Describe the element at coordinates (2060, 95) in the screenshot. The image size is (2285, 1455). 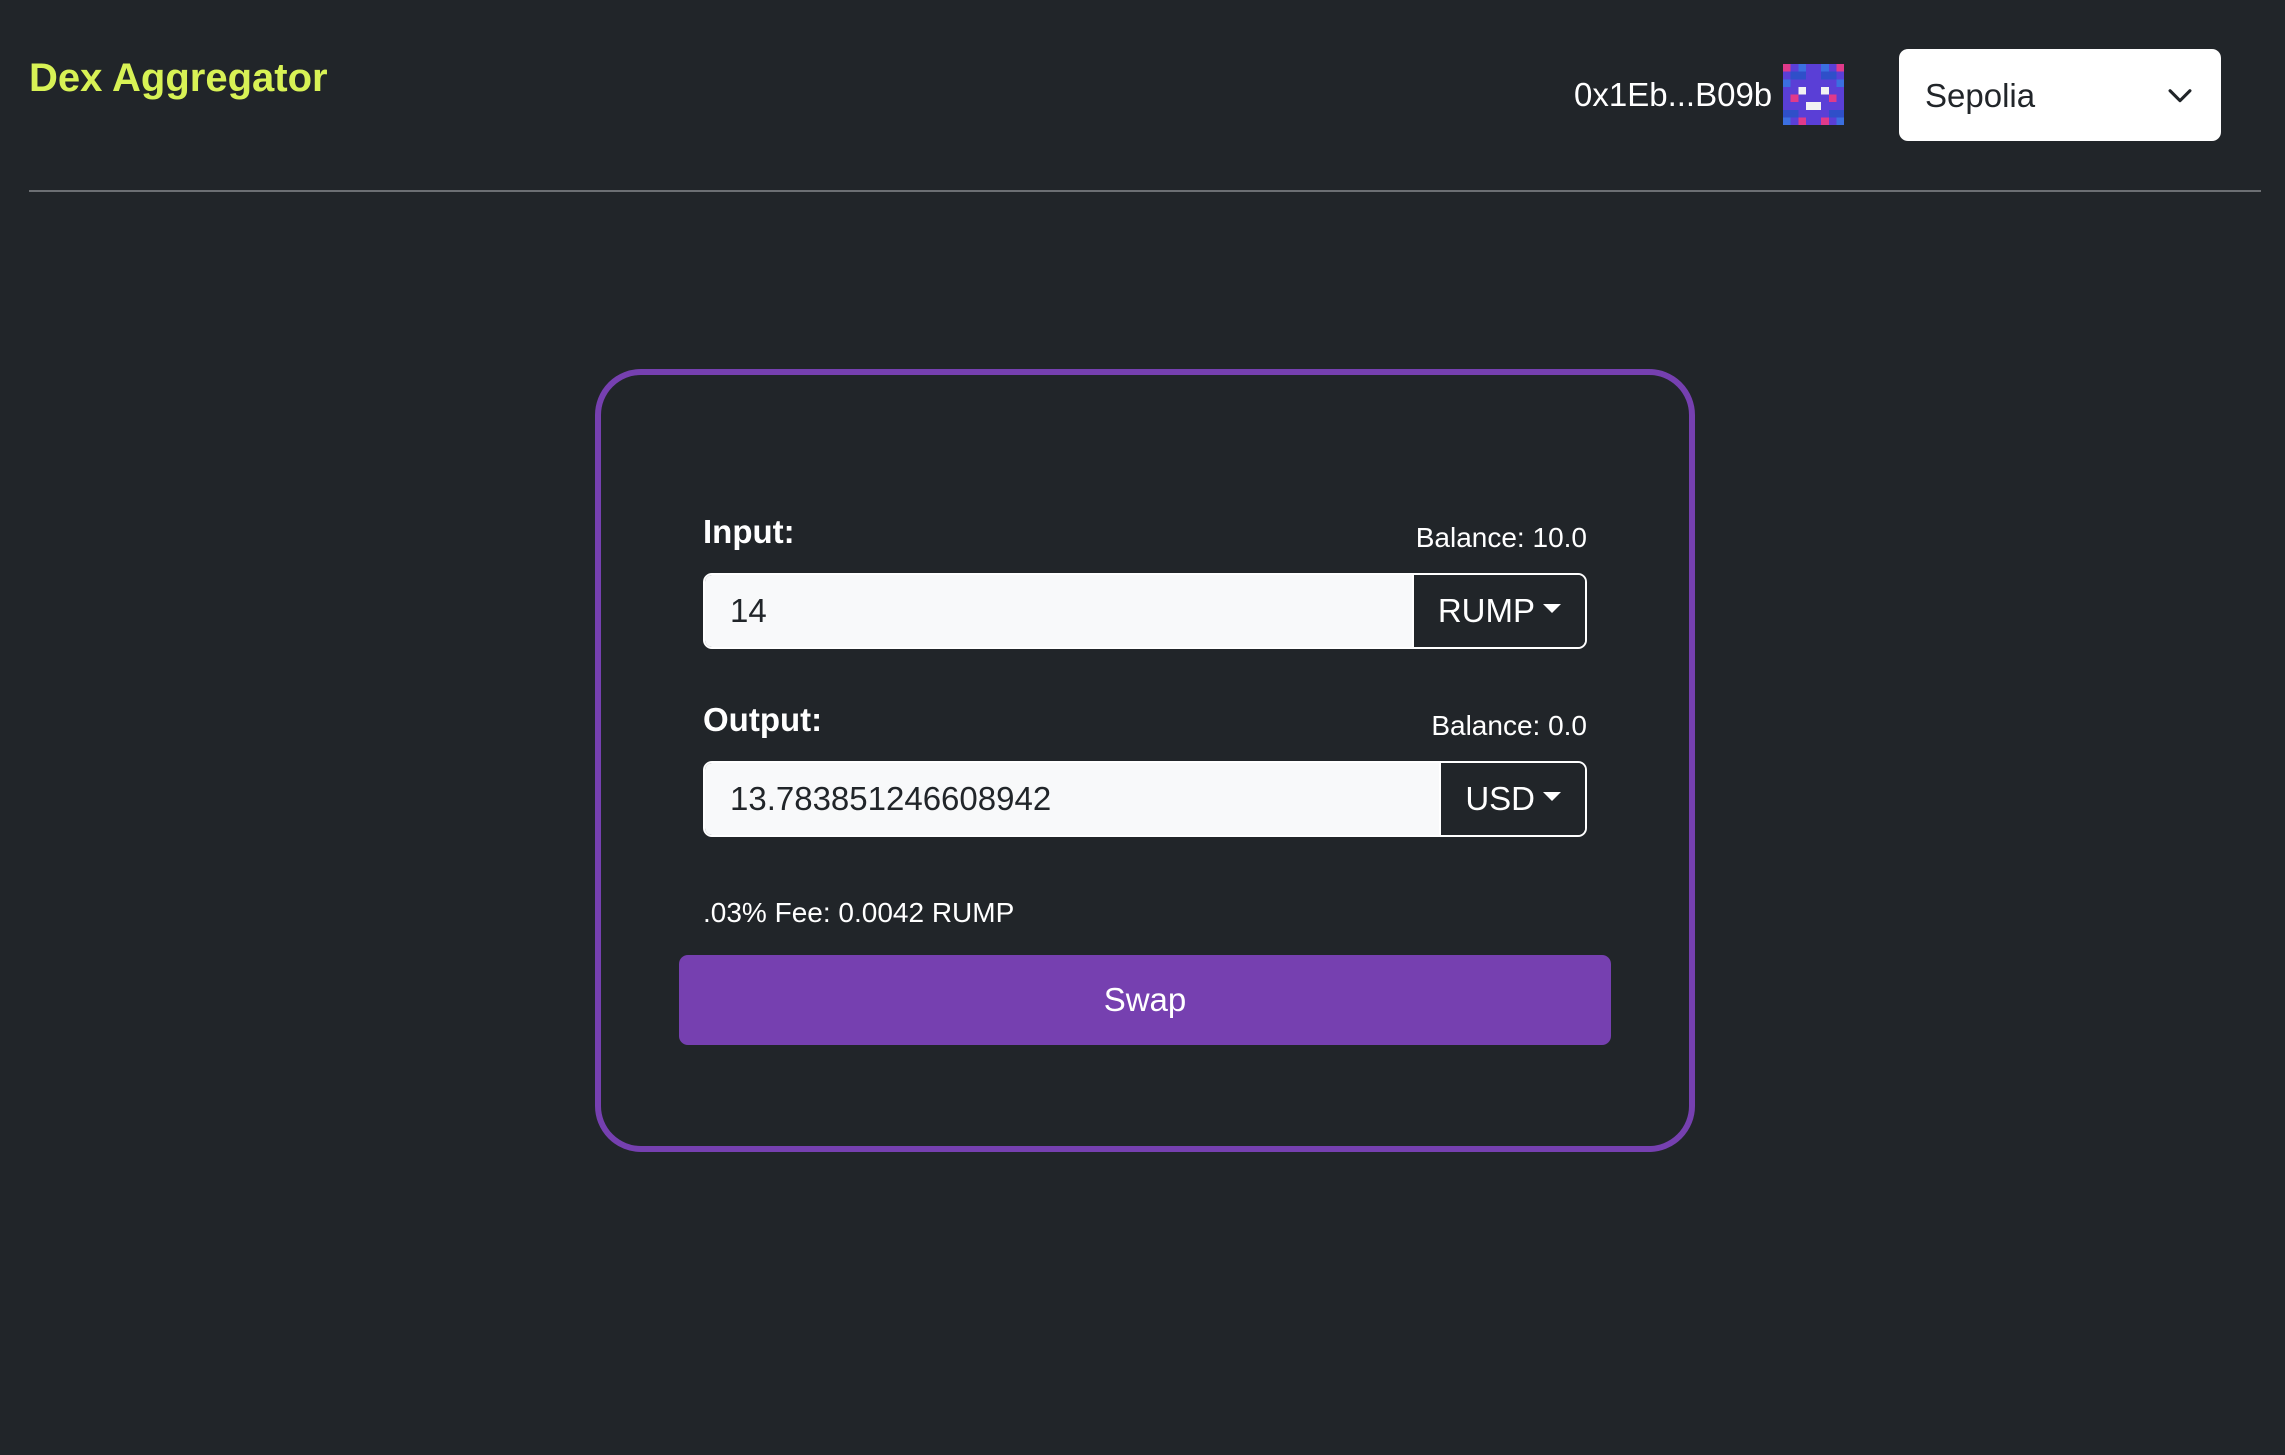
I see `network-select: Sepolia` at that location.